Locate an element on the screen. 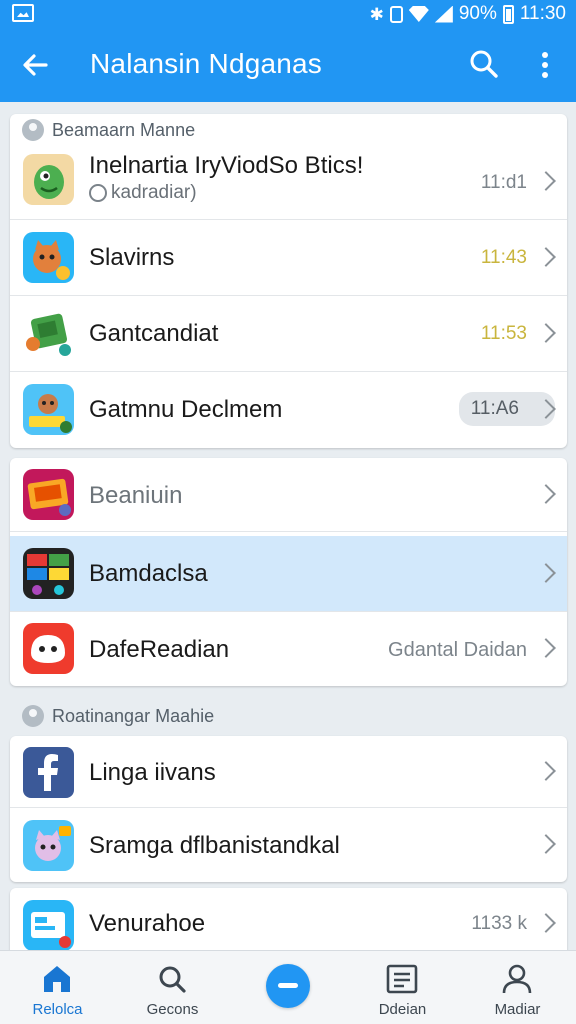 This screenshot has width=576, height=1024. wifi-icon is located at coordinates (418, 14).